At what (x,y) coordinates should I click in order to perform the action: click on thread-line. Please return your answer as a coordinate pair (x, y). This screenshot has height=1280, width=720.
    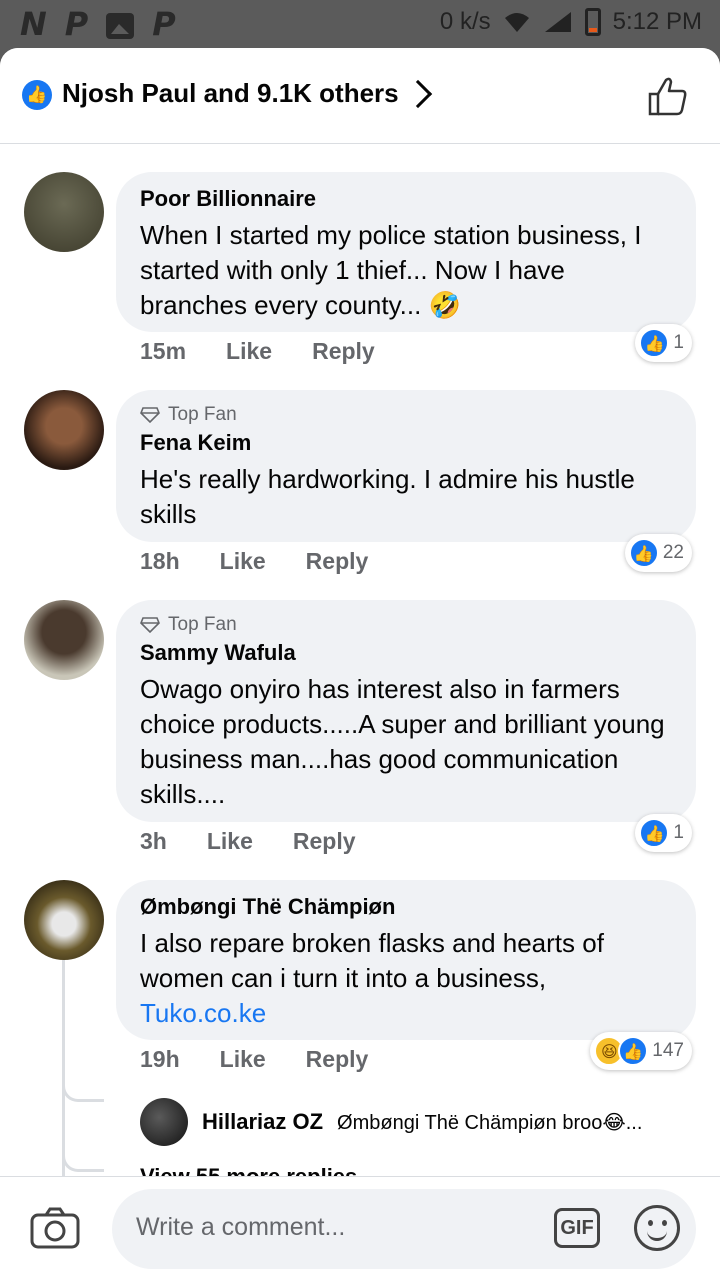
    Looking at the image, I should click on (63, 1070).